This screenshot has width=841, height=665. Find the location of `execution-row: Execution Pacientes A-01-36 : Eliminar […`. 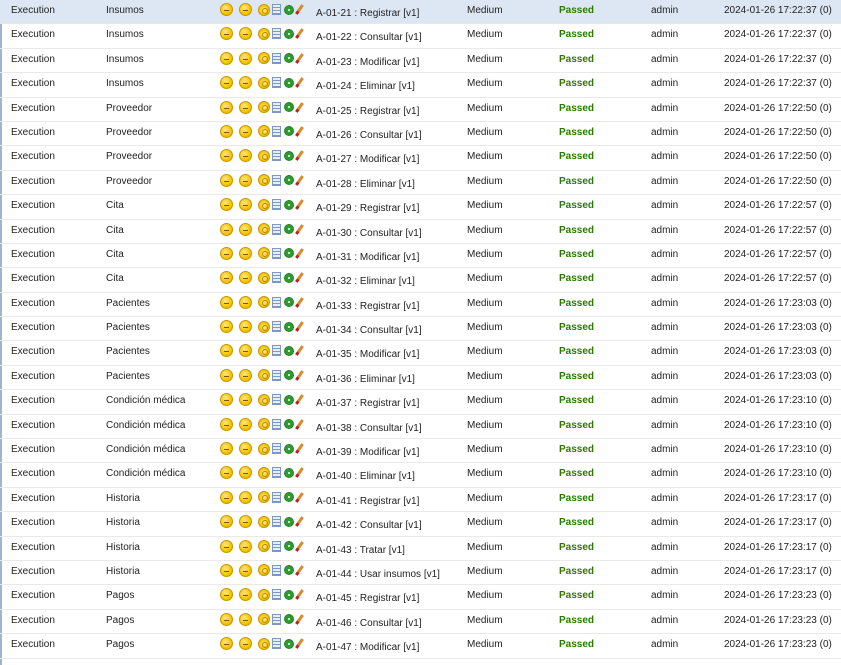

execution-row: Execution Pacientes A-01-36 : Eliminar [… is located at coordinates (420, 378).